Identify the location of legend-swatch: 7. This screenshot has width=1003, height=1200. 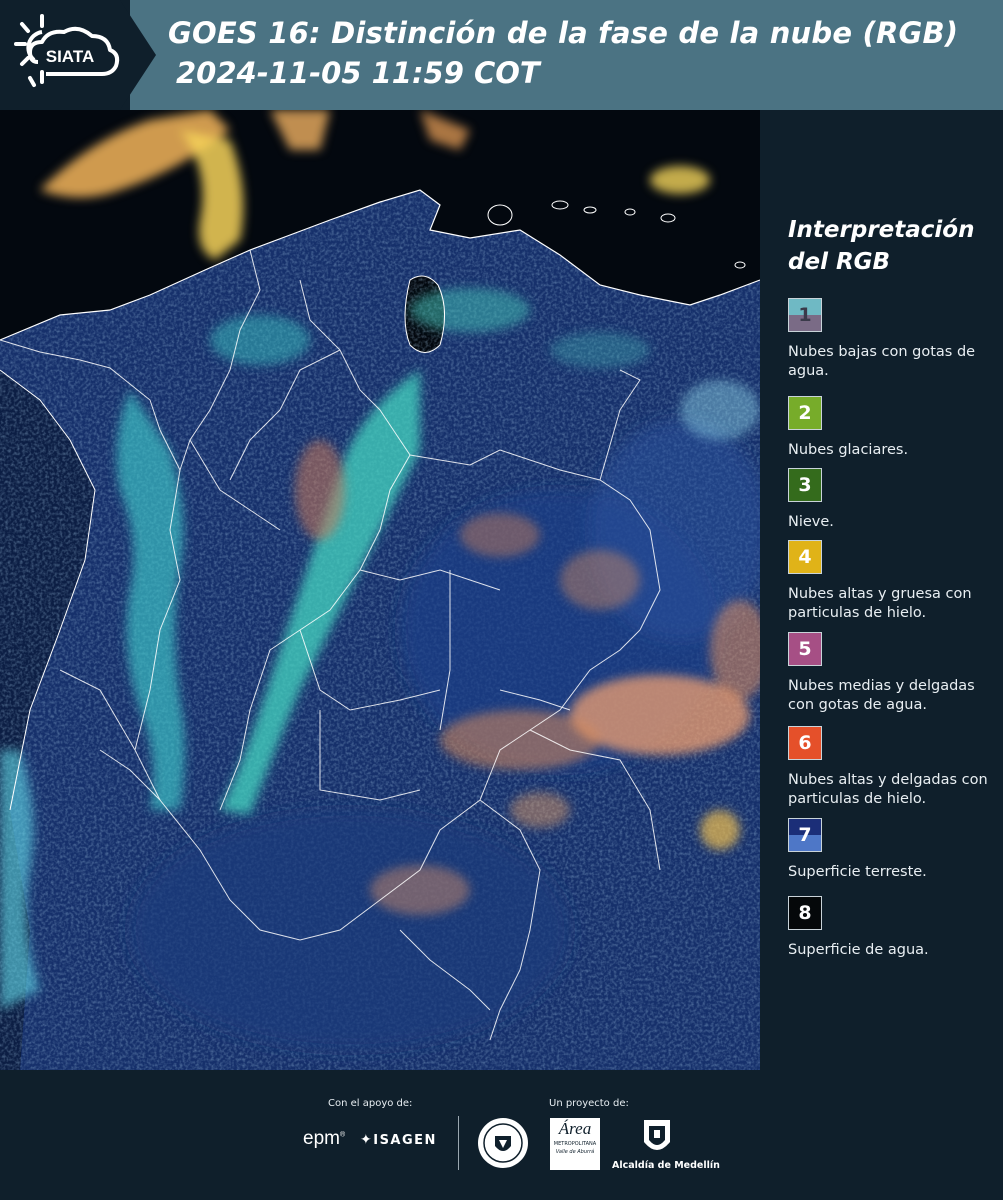
(805, 835).